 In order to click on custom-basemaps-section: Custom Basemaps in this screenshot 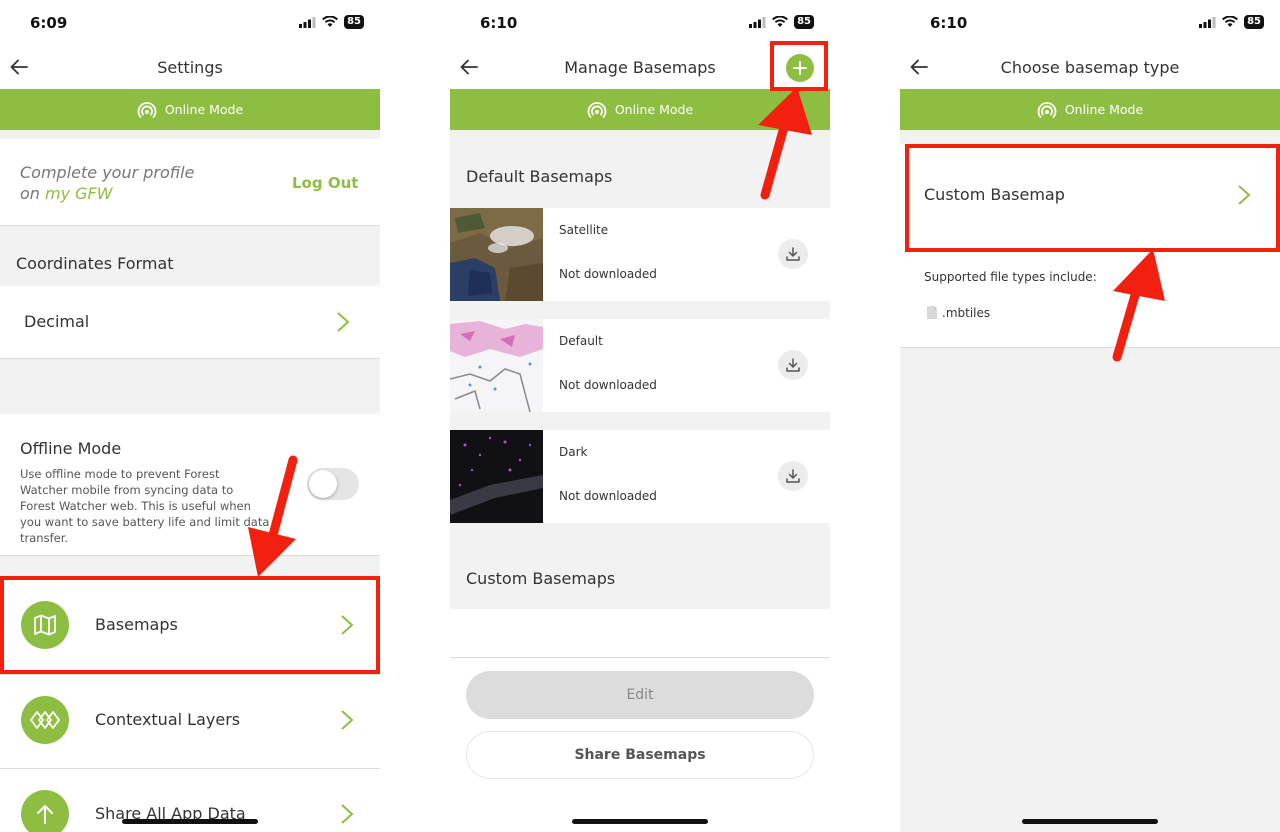, I will do `click(640, 566)`.